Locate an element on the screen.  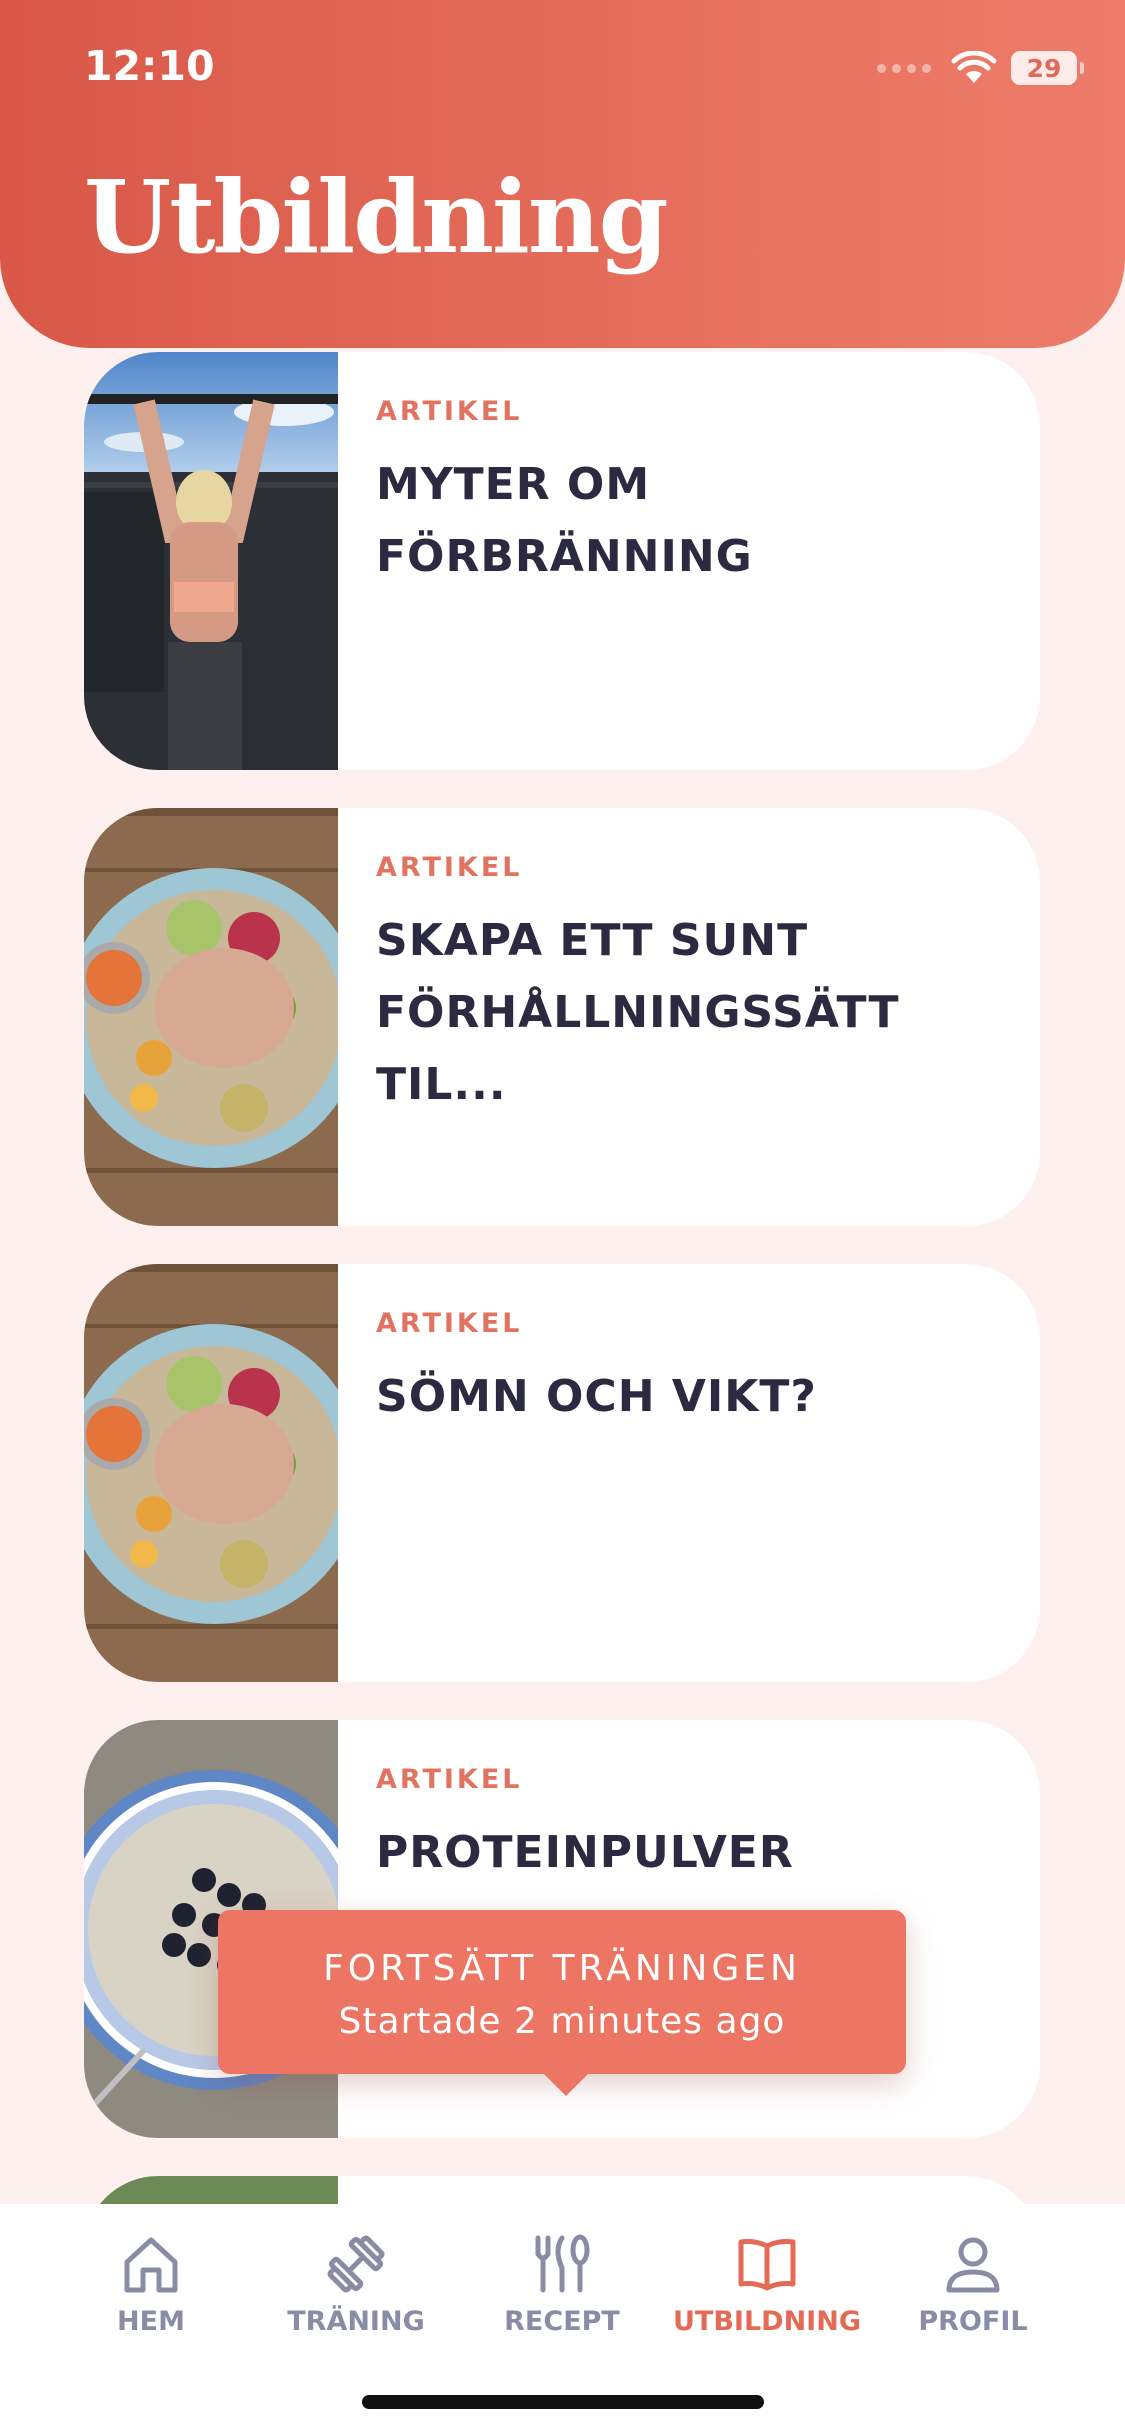
tab-label: HEM is located at coordinates (151, 2321).